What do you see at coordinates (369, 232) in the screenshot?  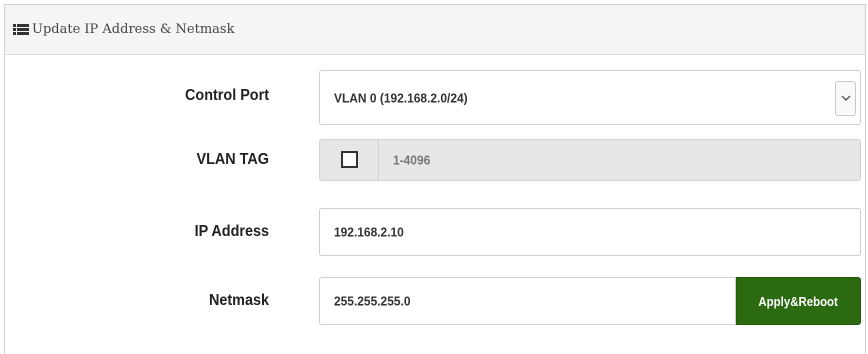 I see `ip-address-value: 192.168.2.10` at bounding box center [369, 232].